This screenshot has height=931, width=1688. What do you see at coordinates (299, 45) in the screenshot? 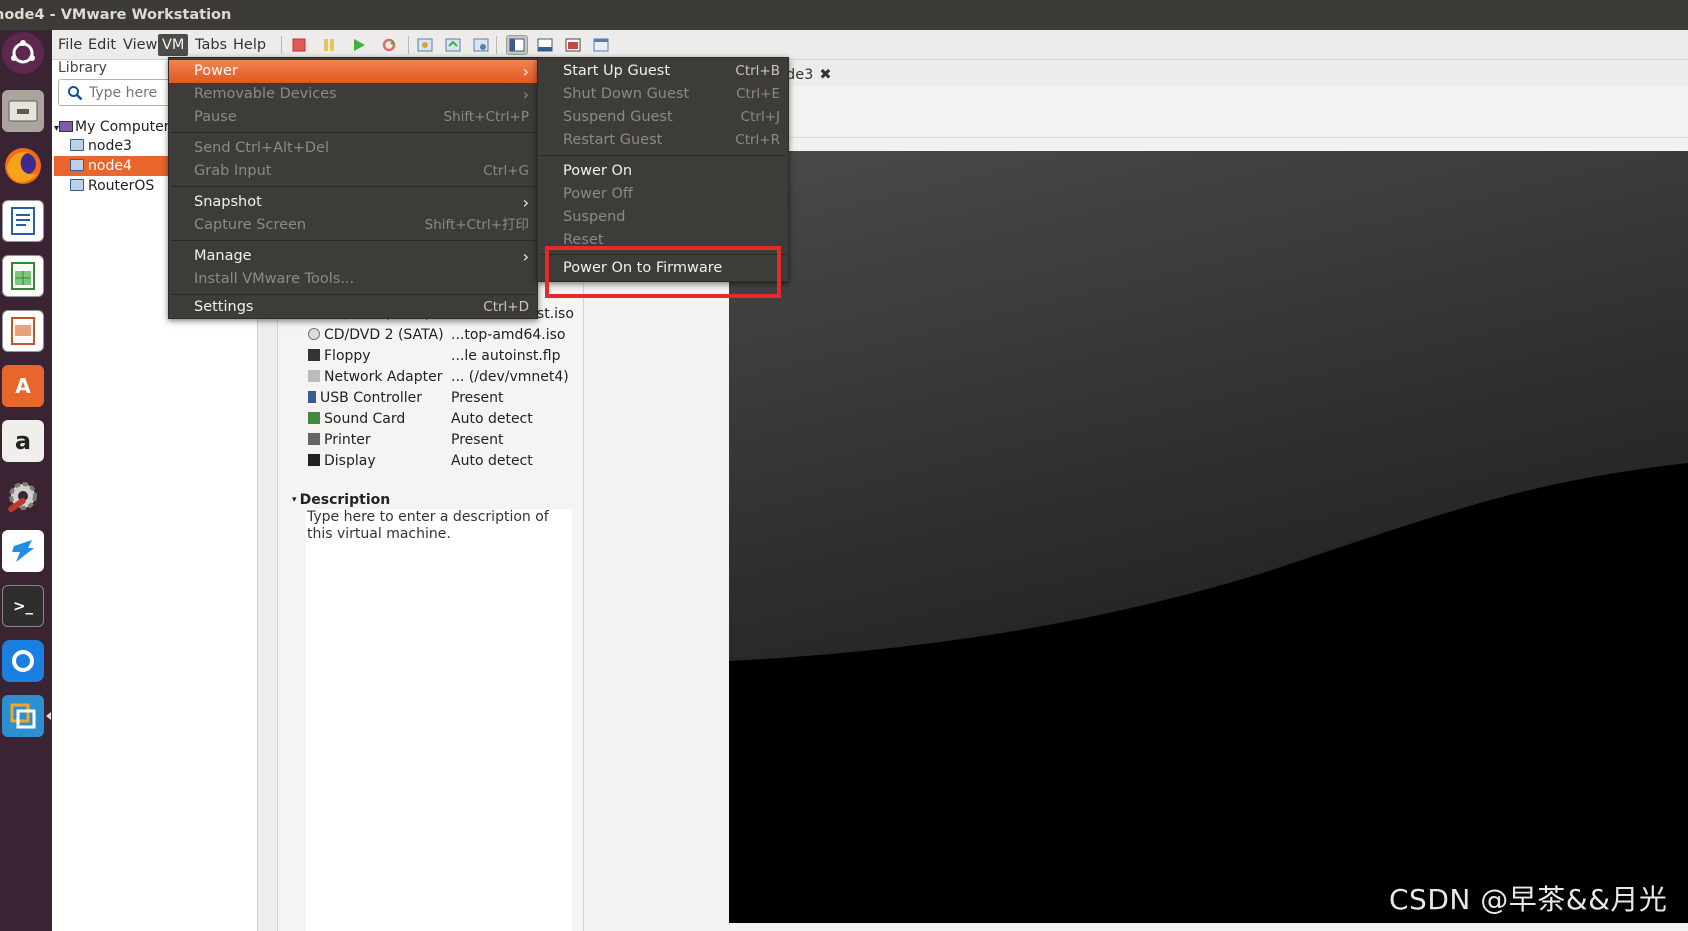
I see `power-off-button` at bounding box center [299, 45].